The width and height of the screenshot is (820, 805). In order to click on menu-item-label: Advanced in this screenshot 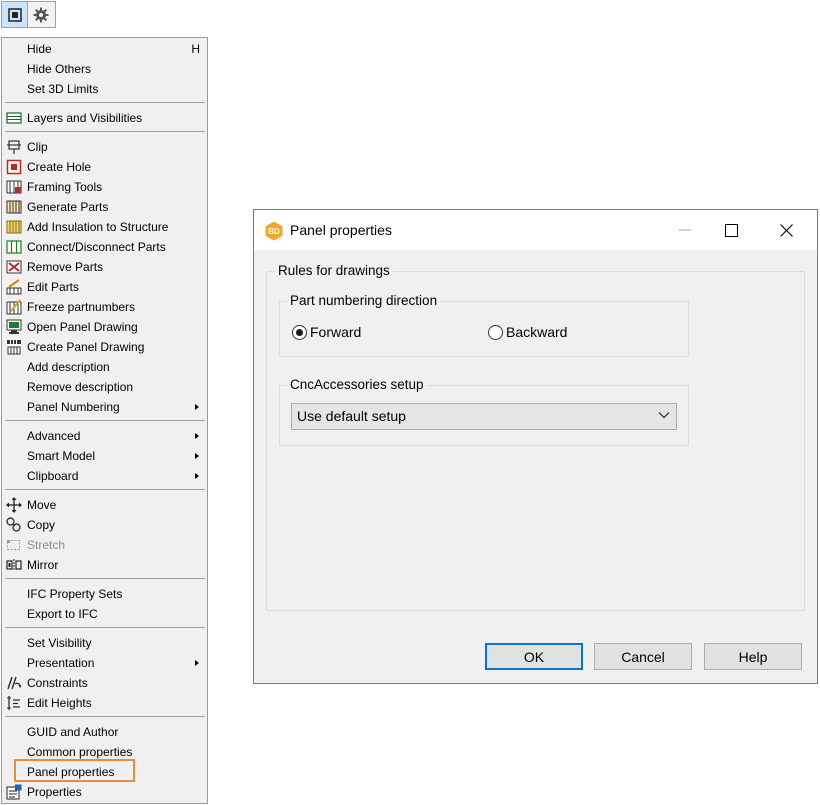, I will do `click(54, 436)`.